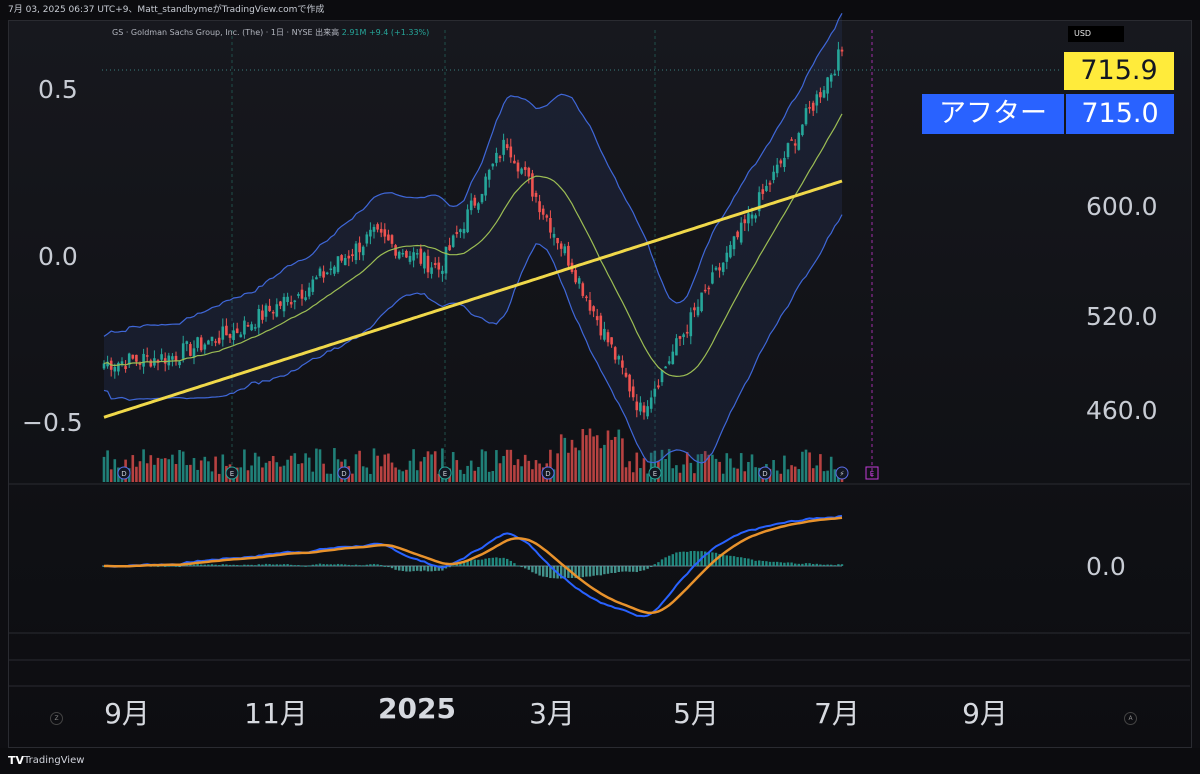 The image size is (1200, 774). I want to click on legend-volume: 2.91M +9.4 (+1.33%), so click(385, 32).